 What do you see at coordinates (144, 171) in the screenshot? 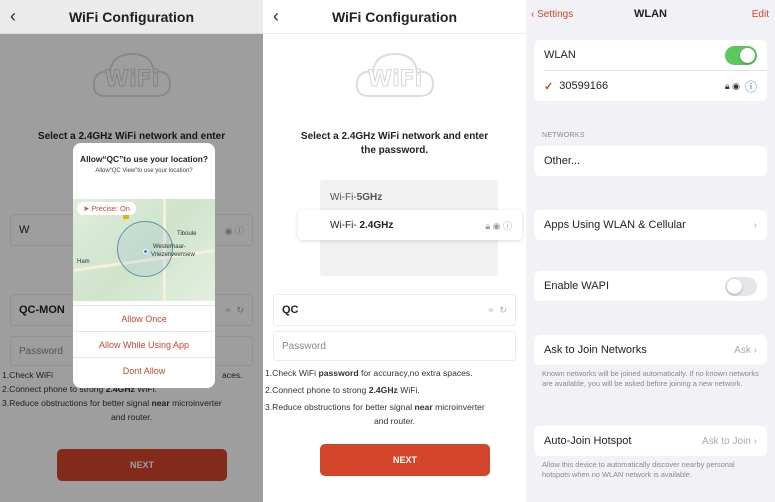
I see `dialog-subtitle: Allow“QC View”to use your location?` at bounding box center [144, 171].